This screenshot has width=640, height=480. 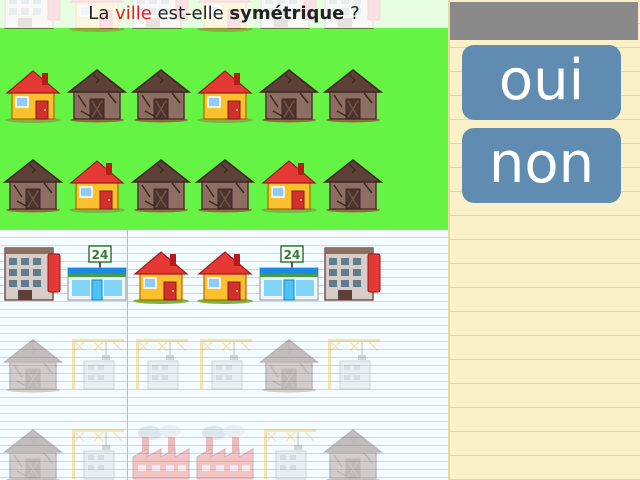 I want to click on question-part1: La, so click(x=102, y=13).